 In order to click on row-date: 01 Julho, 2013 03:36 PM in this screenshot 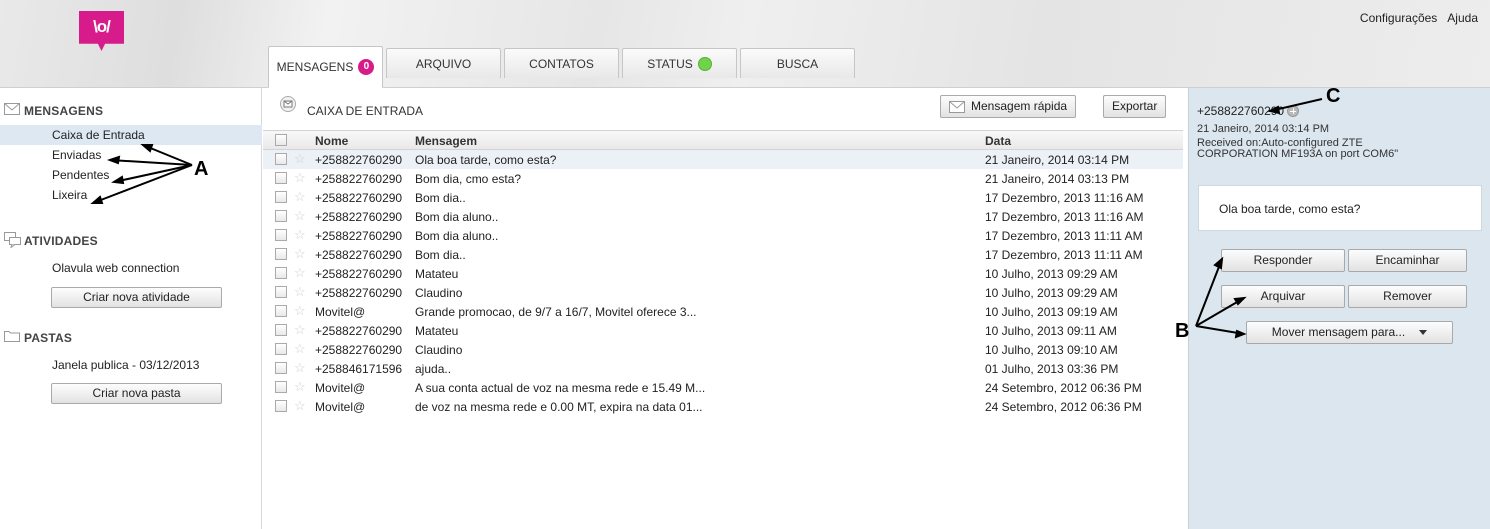, I will do `click(1052, 369)`.